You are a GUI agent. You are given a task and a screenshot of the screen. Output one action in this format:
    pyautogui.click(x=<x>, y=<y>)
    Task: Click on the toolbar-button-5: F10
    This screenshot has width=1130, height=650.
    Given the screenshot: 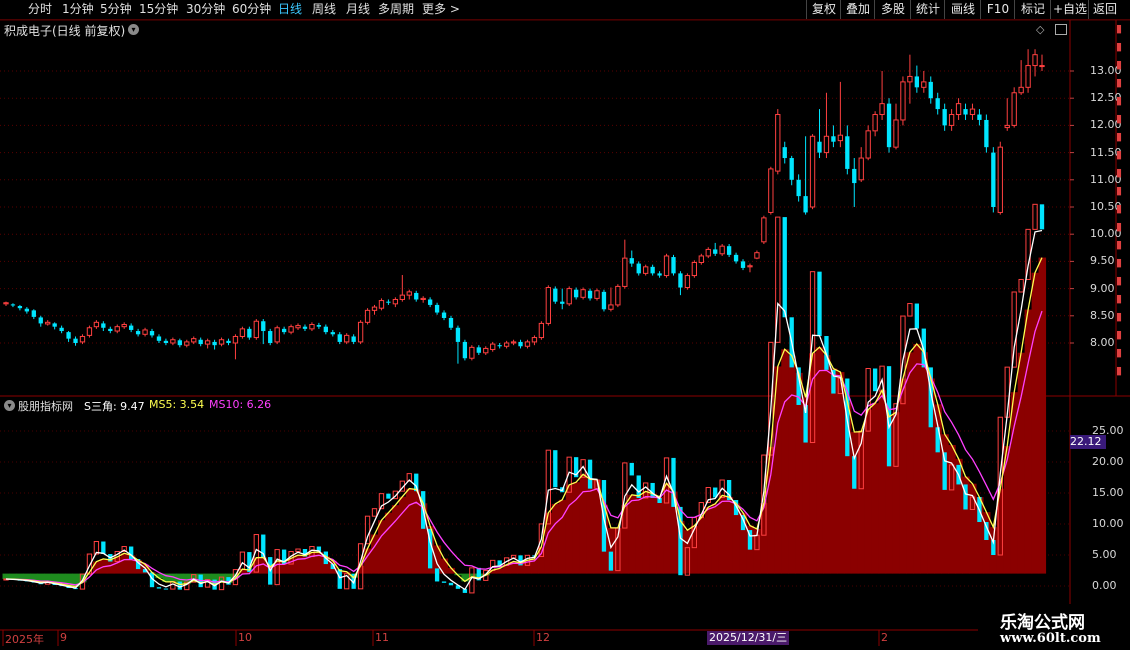 What is the action you would take?
    pyautogui.click(x=997, y=9)
    